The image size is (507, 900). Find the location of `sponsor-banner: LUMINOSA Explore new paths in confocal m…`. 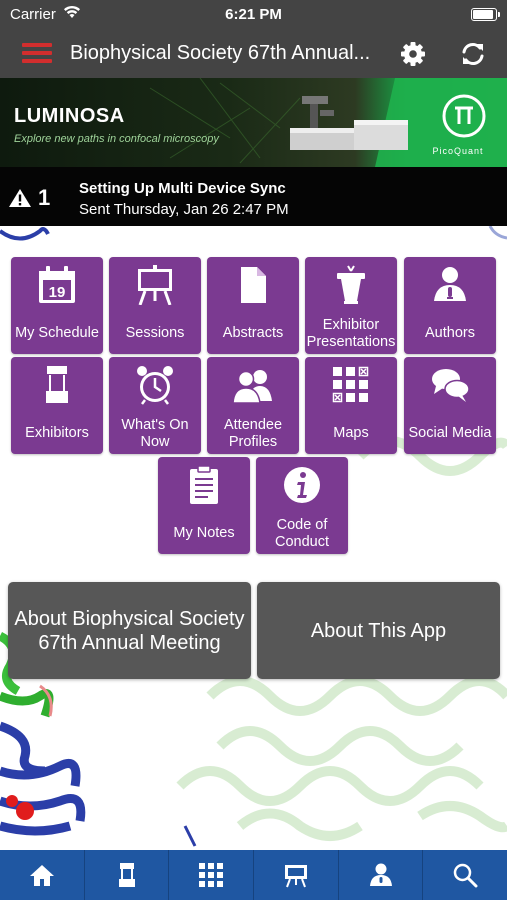

sponsor-banner: LUMINOSA Explore new paths in confocal m… is located at coordinates (253, 122).